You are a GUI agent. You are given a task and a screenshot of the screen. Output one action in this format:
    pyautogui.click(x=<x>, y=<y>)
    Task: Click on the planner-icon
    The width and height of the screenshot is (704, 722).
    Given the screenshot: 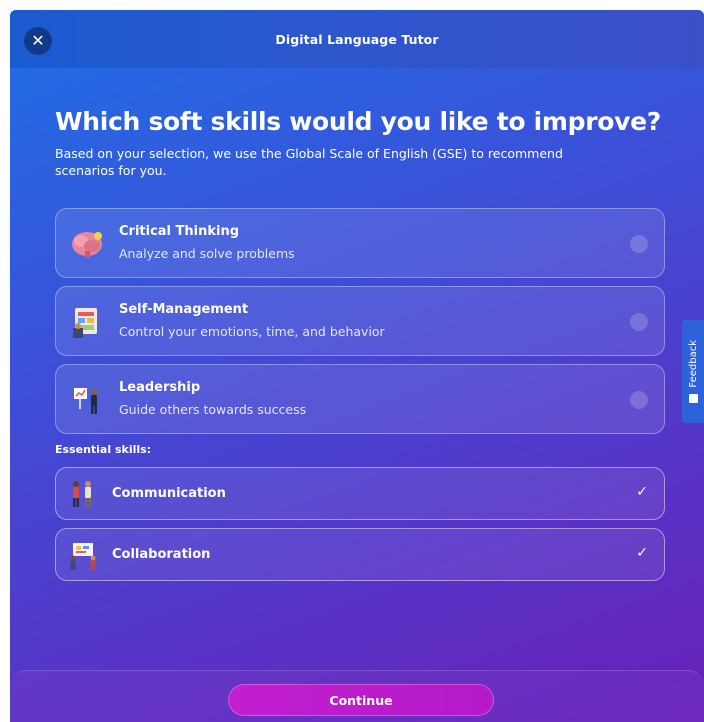 What is the action you would take?
    pyautogui.click(x=85, y=323)
    